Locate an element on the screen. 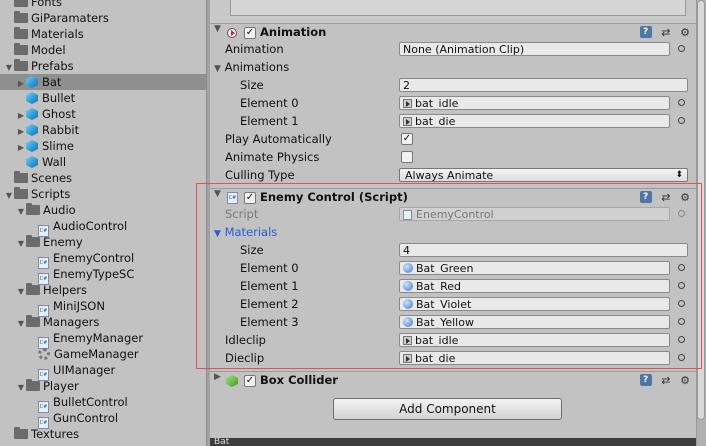  project-item: C# EnemyManager is located at coordinates (103, 339).